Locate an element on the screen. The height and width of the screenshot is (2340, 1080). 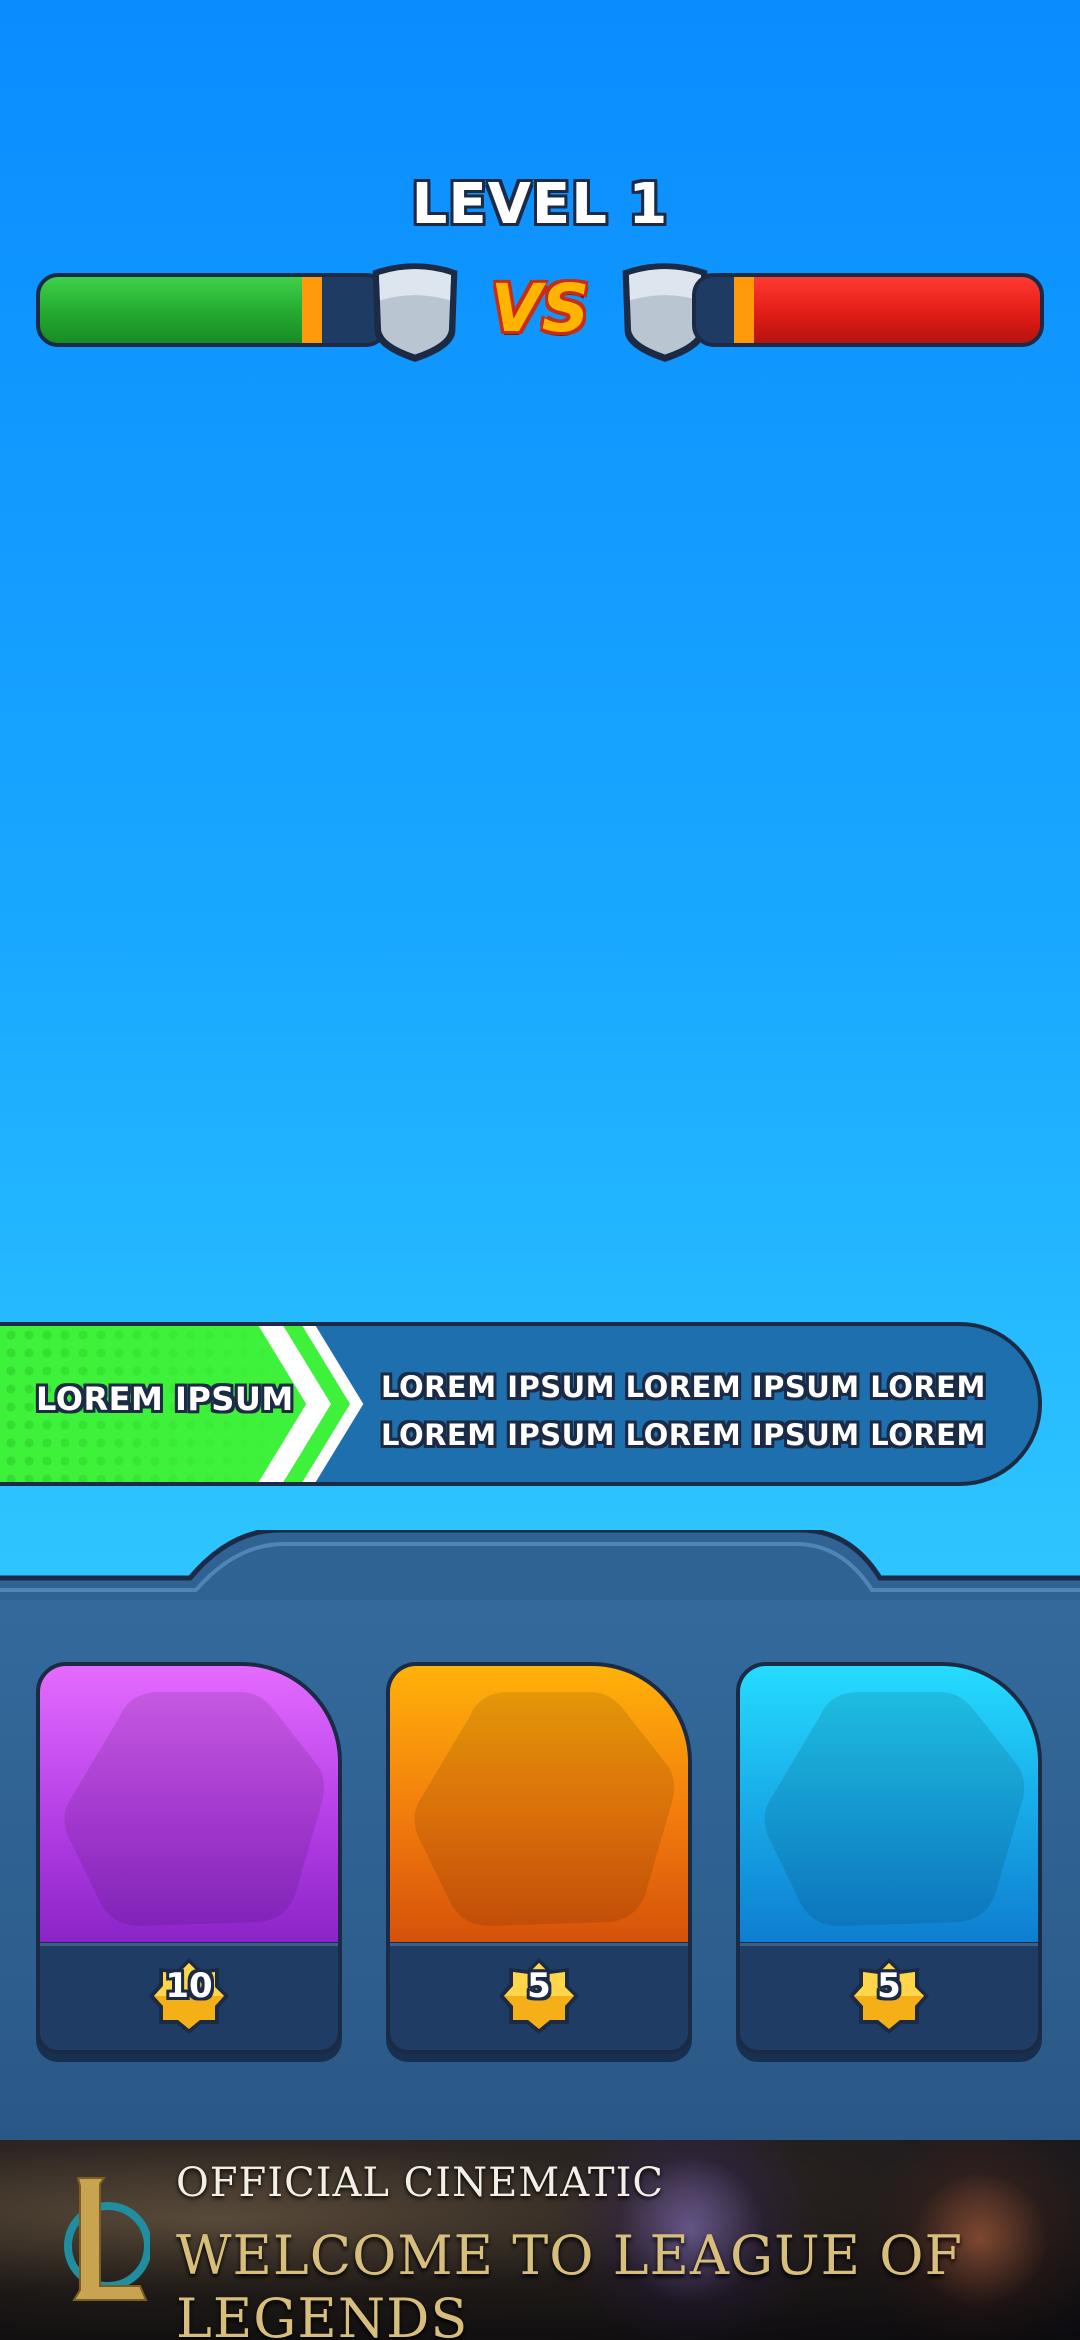
ad-subtitle: OFFICIAL CINEMATIC is located at coordinates (420, 2183).